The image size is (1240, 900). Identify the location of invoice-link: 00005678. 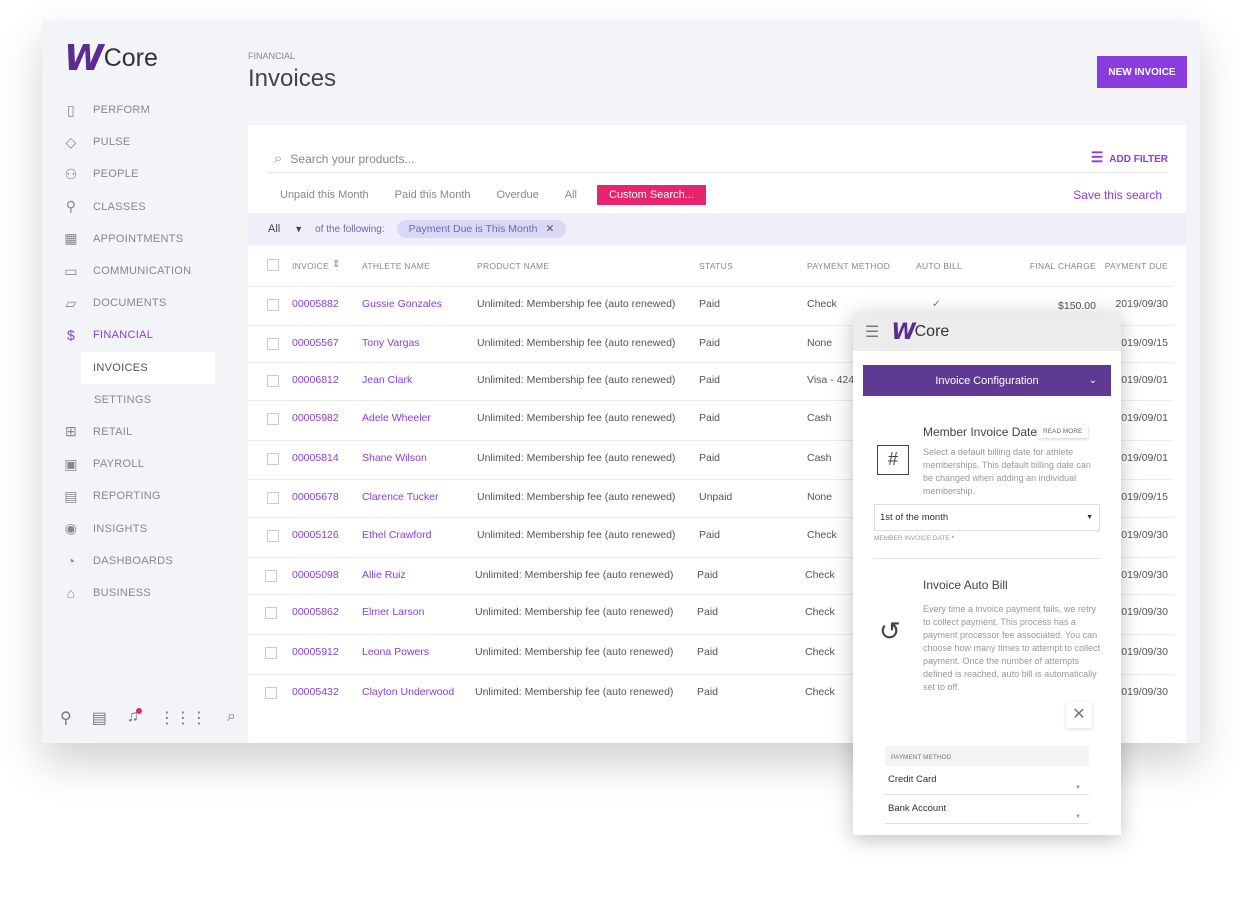
(315, 497).